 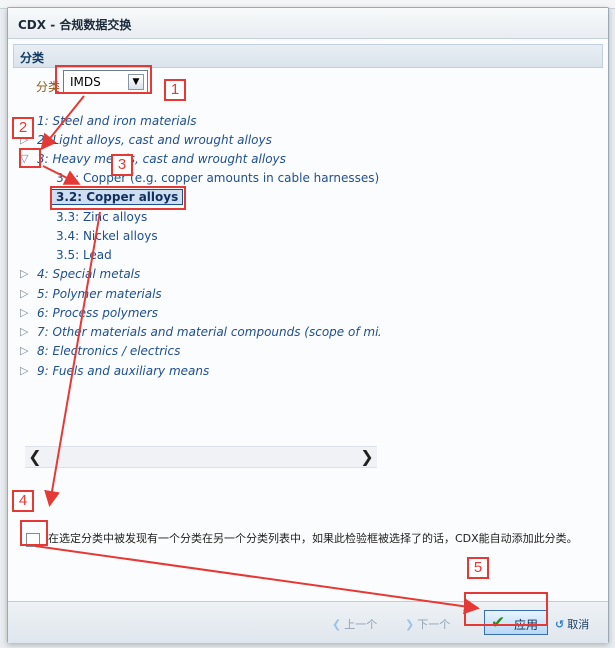 I want to click on checkmark-icon: ✔, so click(x=498, y=623).